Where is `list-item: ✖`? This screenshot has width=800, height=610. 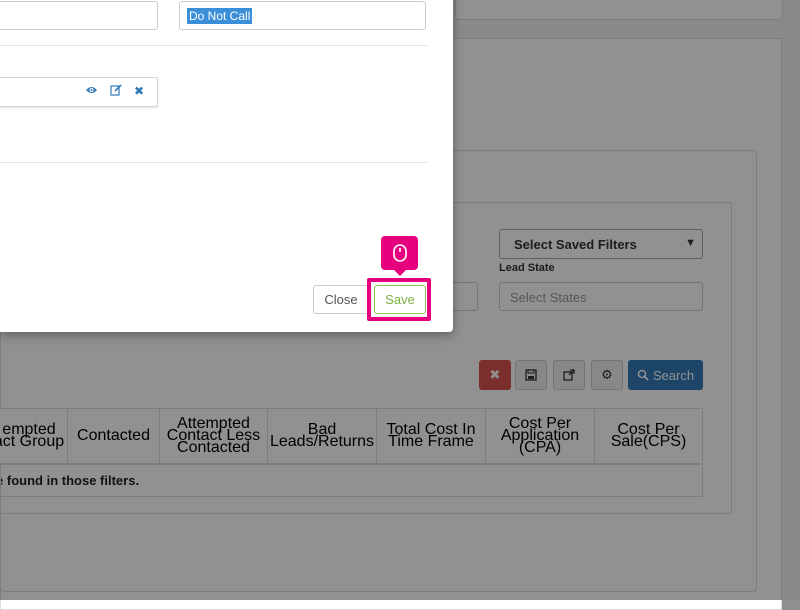 list-item: ✖ is located at coordinates (79, 92).